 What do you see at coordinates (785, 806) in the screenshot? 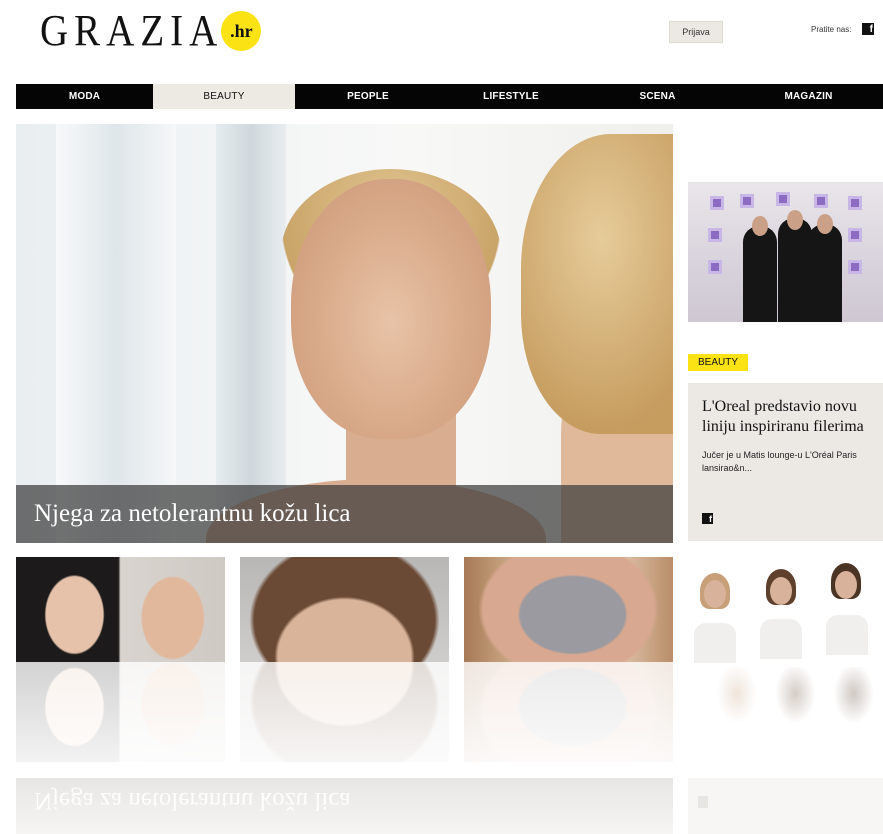
I see `sidebar-reflection` at bounding box center [785, 806].